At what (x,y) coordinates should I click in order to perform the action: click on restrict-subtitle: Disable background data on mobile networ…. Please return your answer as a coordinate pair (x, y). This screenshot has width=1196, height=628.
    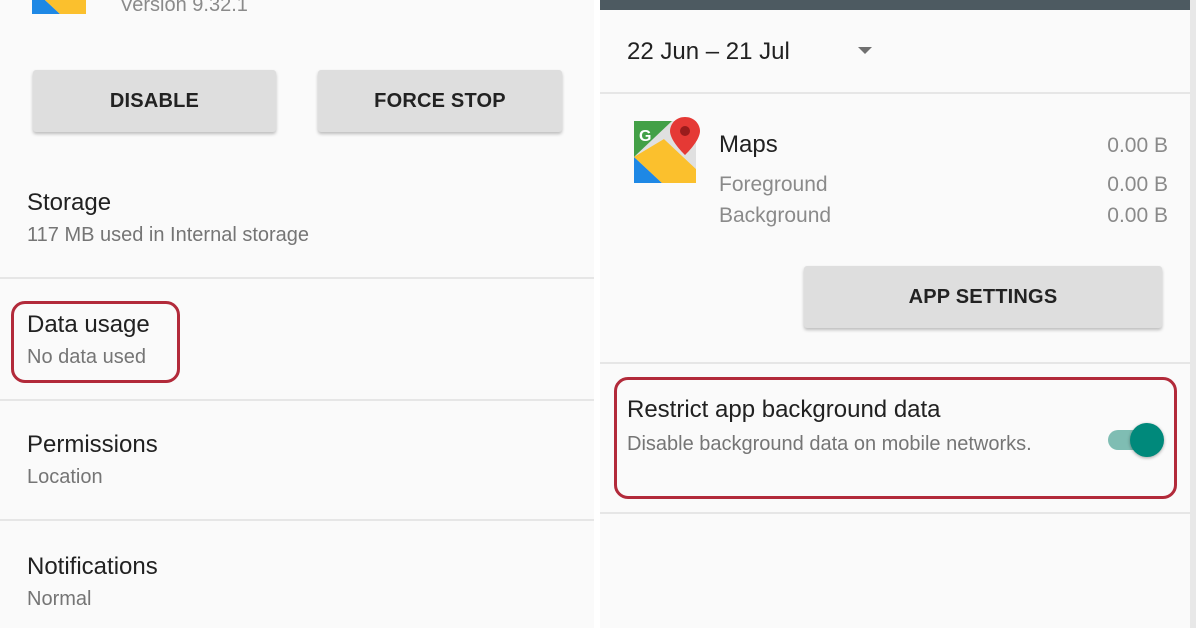
    Looking at the image, I should click on (829, 444).